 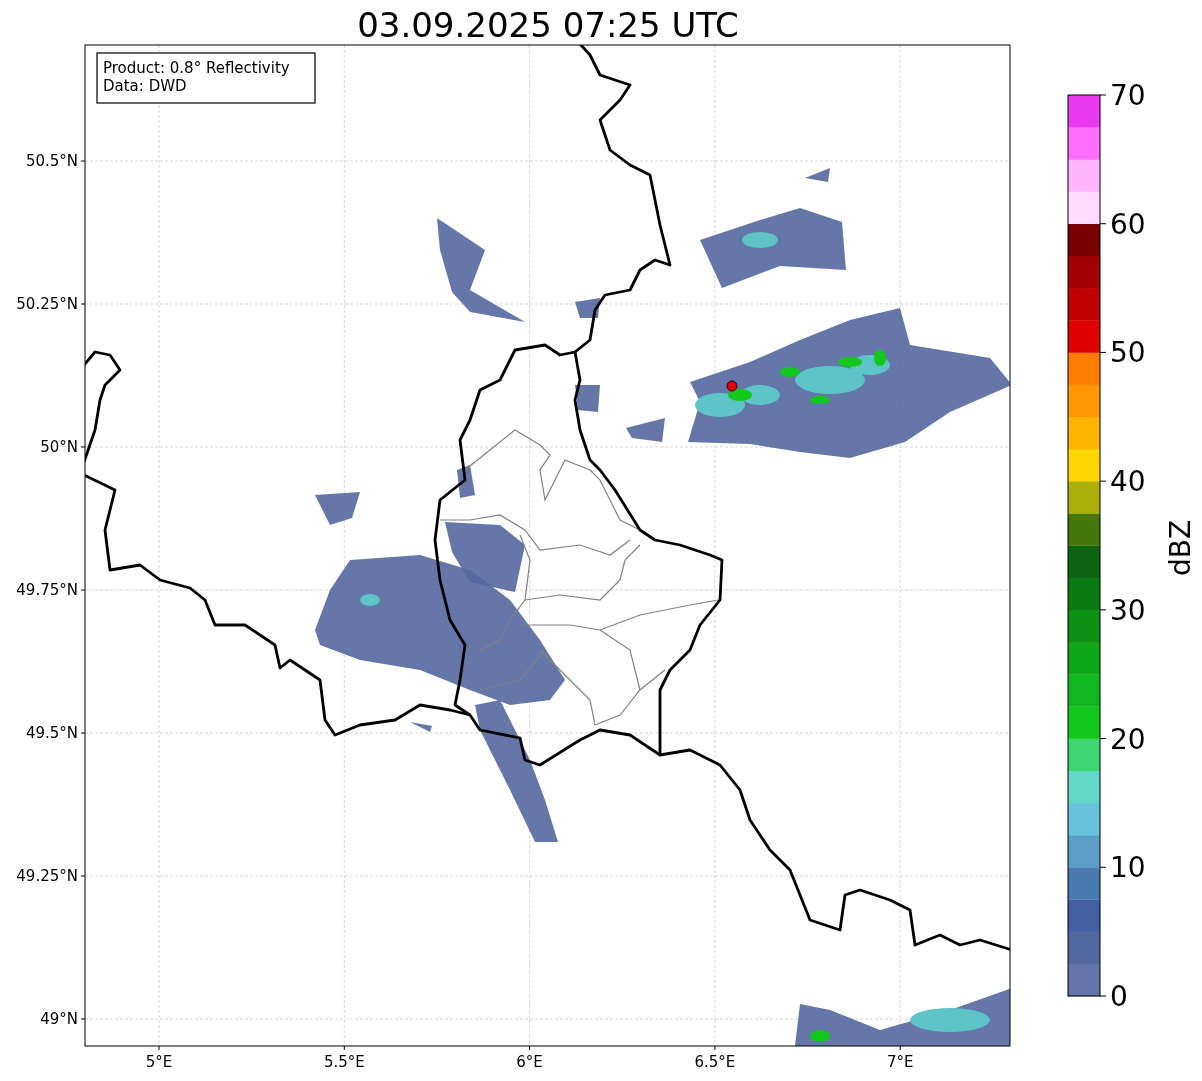 I want to click on axis-tick-label: 5°E, so click(x=159, y=1062).